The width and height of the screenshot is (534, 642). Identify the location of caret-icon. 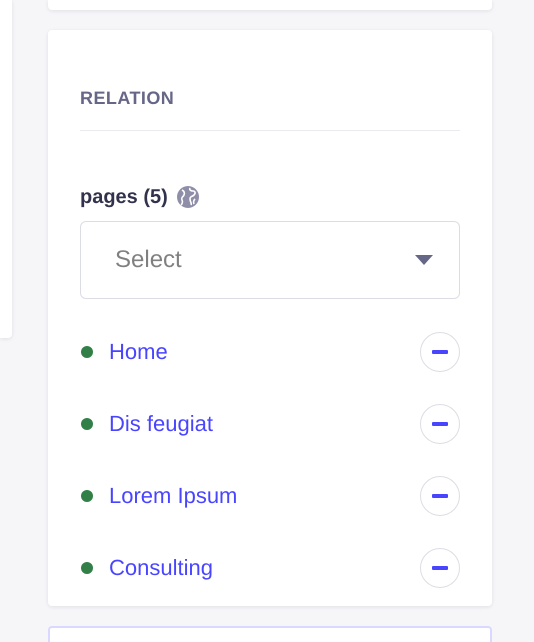
(424, 259).